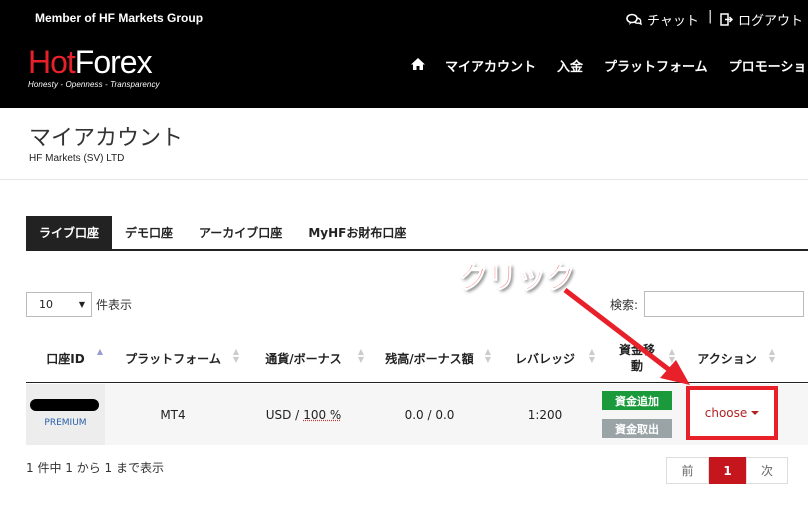 The image size is (808, 508). I want to click on balance-cell: 0.0 / 0.0, so click(429, 414).